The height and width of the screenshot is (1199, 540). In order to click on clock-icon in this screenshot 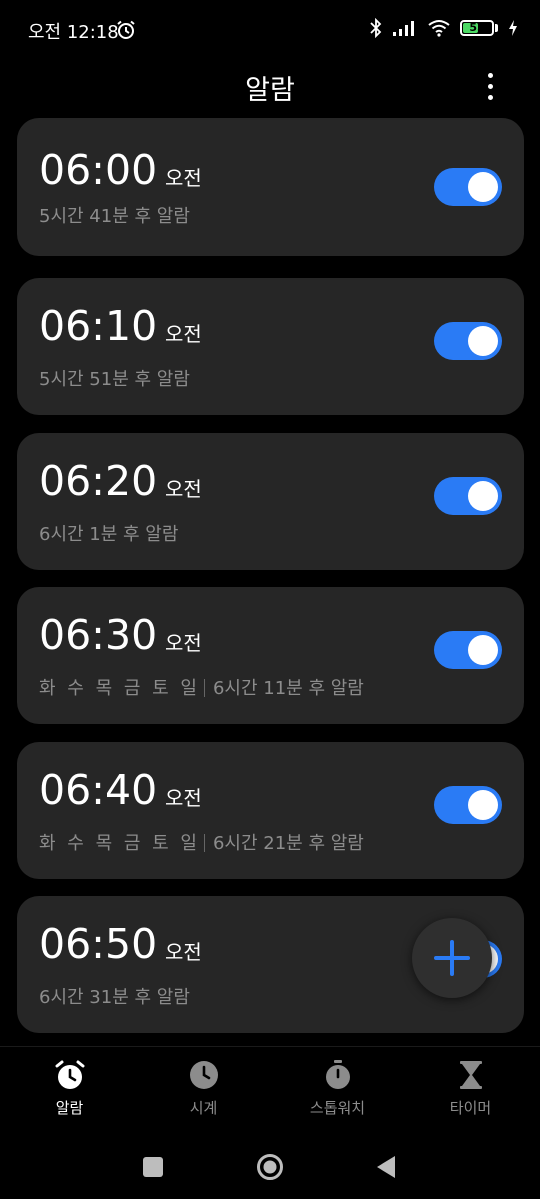, I will do `click(203, 1075)`.